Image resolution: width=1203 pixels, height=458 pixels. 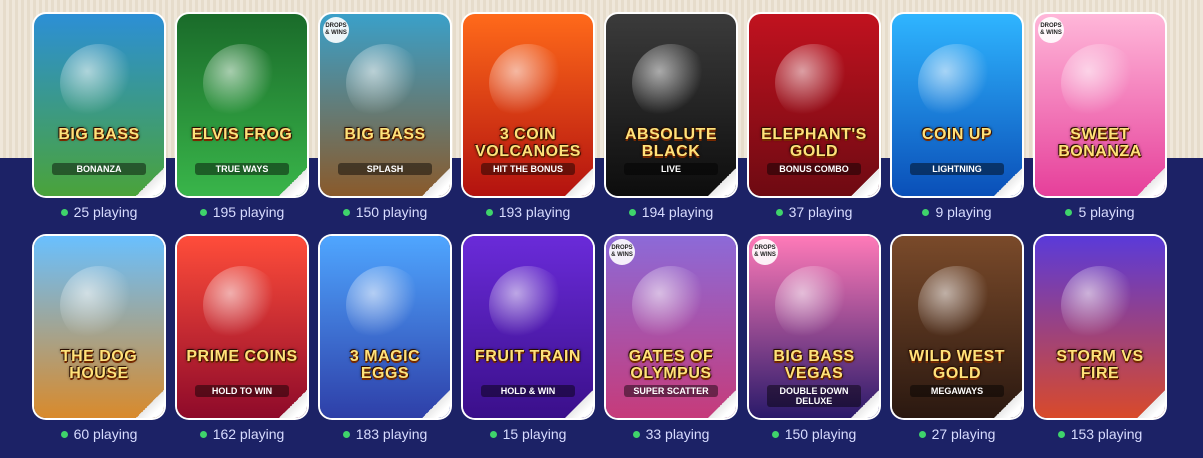 I want to click on game-card: Prime Coins Hold to Win 162 playing, so click(x=242, y=347).